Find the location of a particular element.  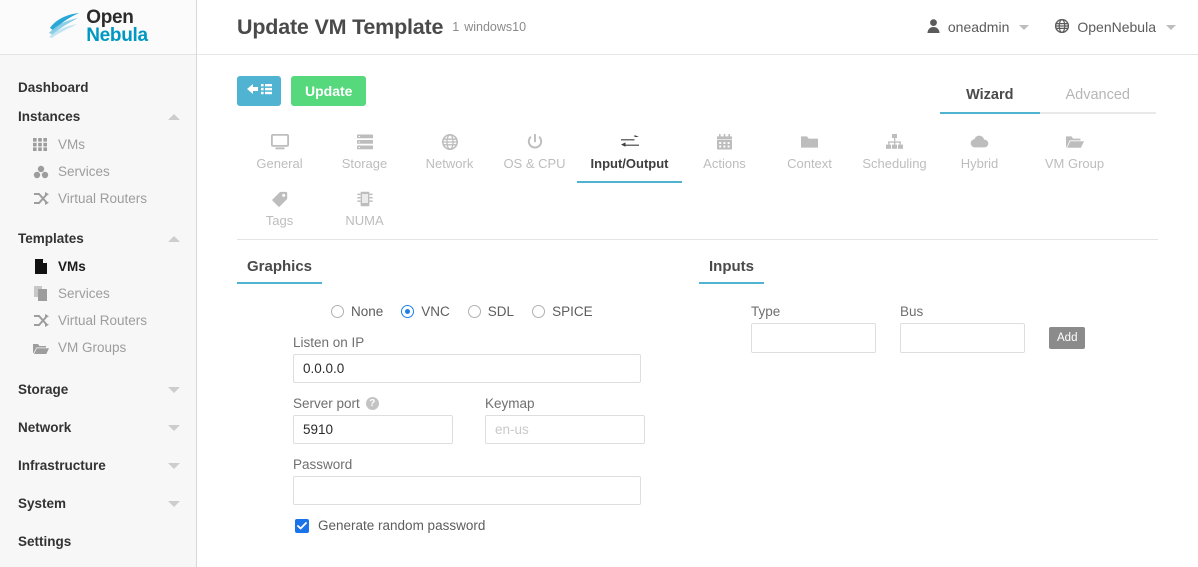

listen-ip-field: Listen on IP is located at coordinates (496, 359).